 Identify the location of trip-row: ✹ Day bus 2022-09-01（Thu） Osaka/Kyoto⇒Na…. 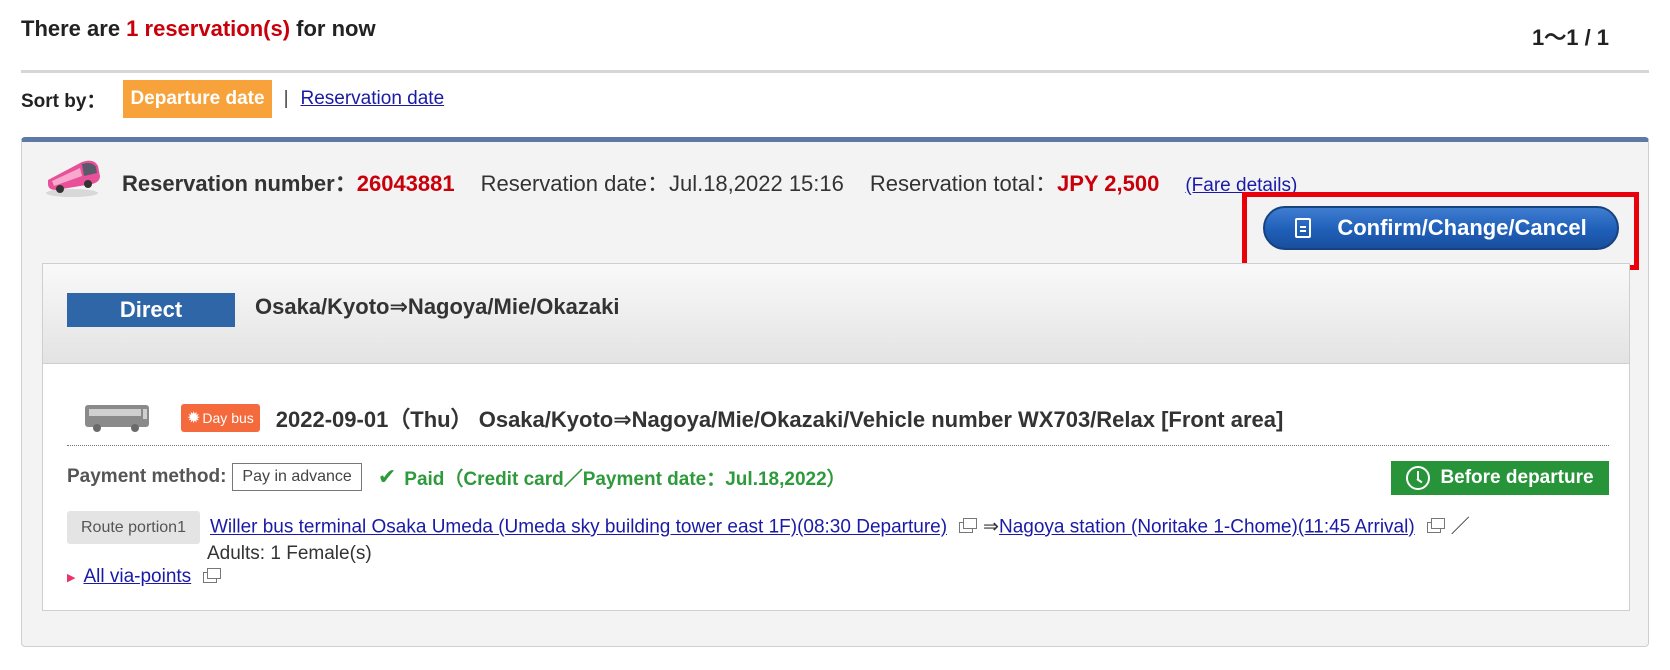
(838, 418).